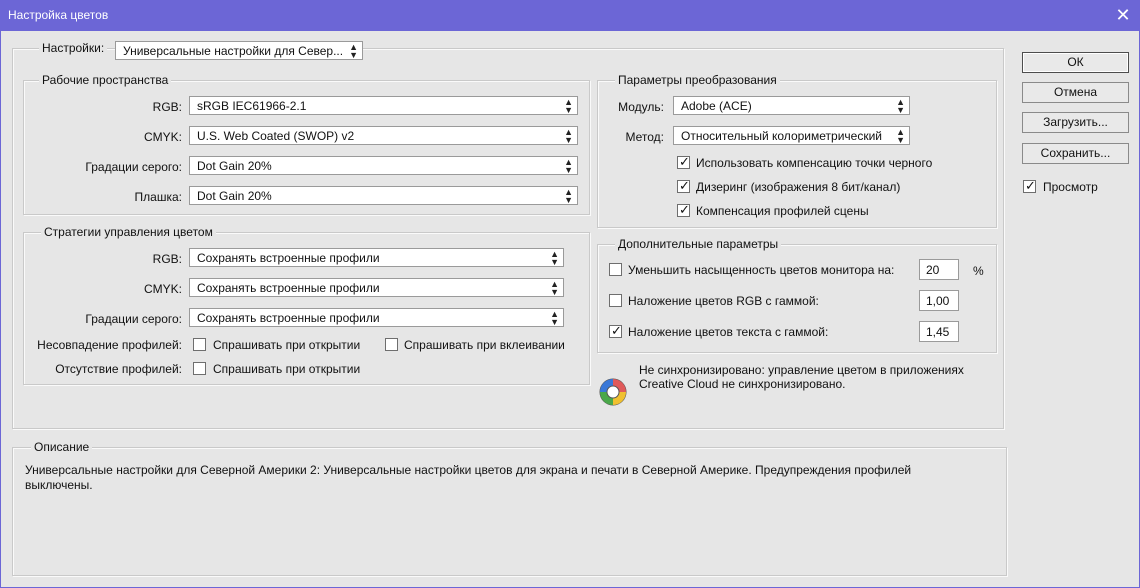 Image resolution: width=1140 pixels, height=588 pixels. What do you see at coordinates (133, 167) in the screenshot?
I see `ws-gray-label: Градации серого:` at bounding box center [133, 167].